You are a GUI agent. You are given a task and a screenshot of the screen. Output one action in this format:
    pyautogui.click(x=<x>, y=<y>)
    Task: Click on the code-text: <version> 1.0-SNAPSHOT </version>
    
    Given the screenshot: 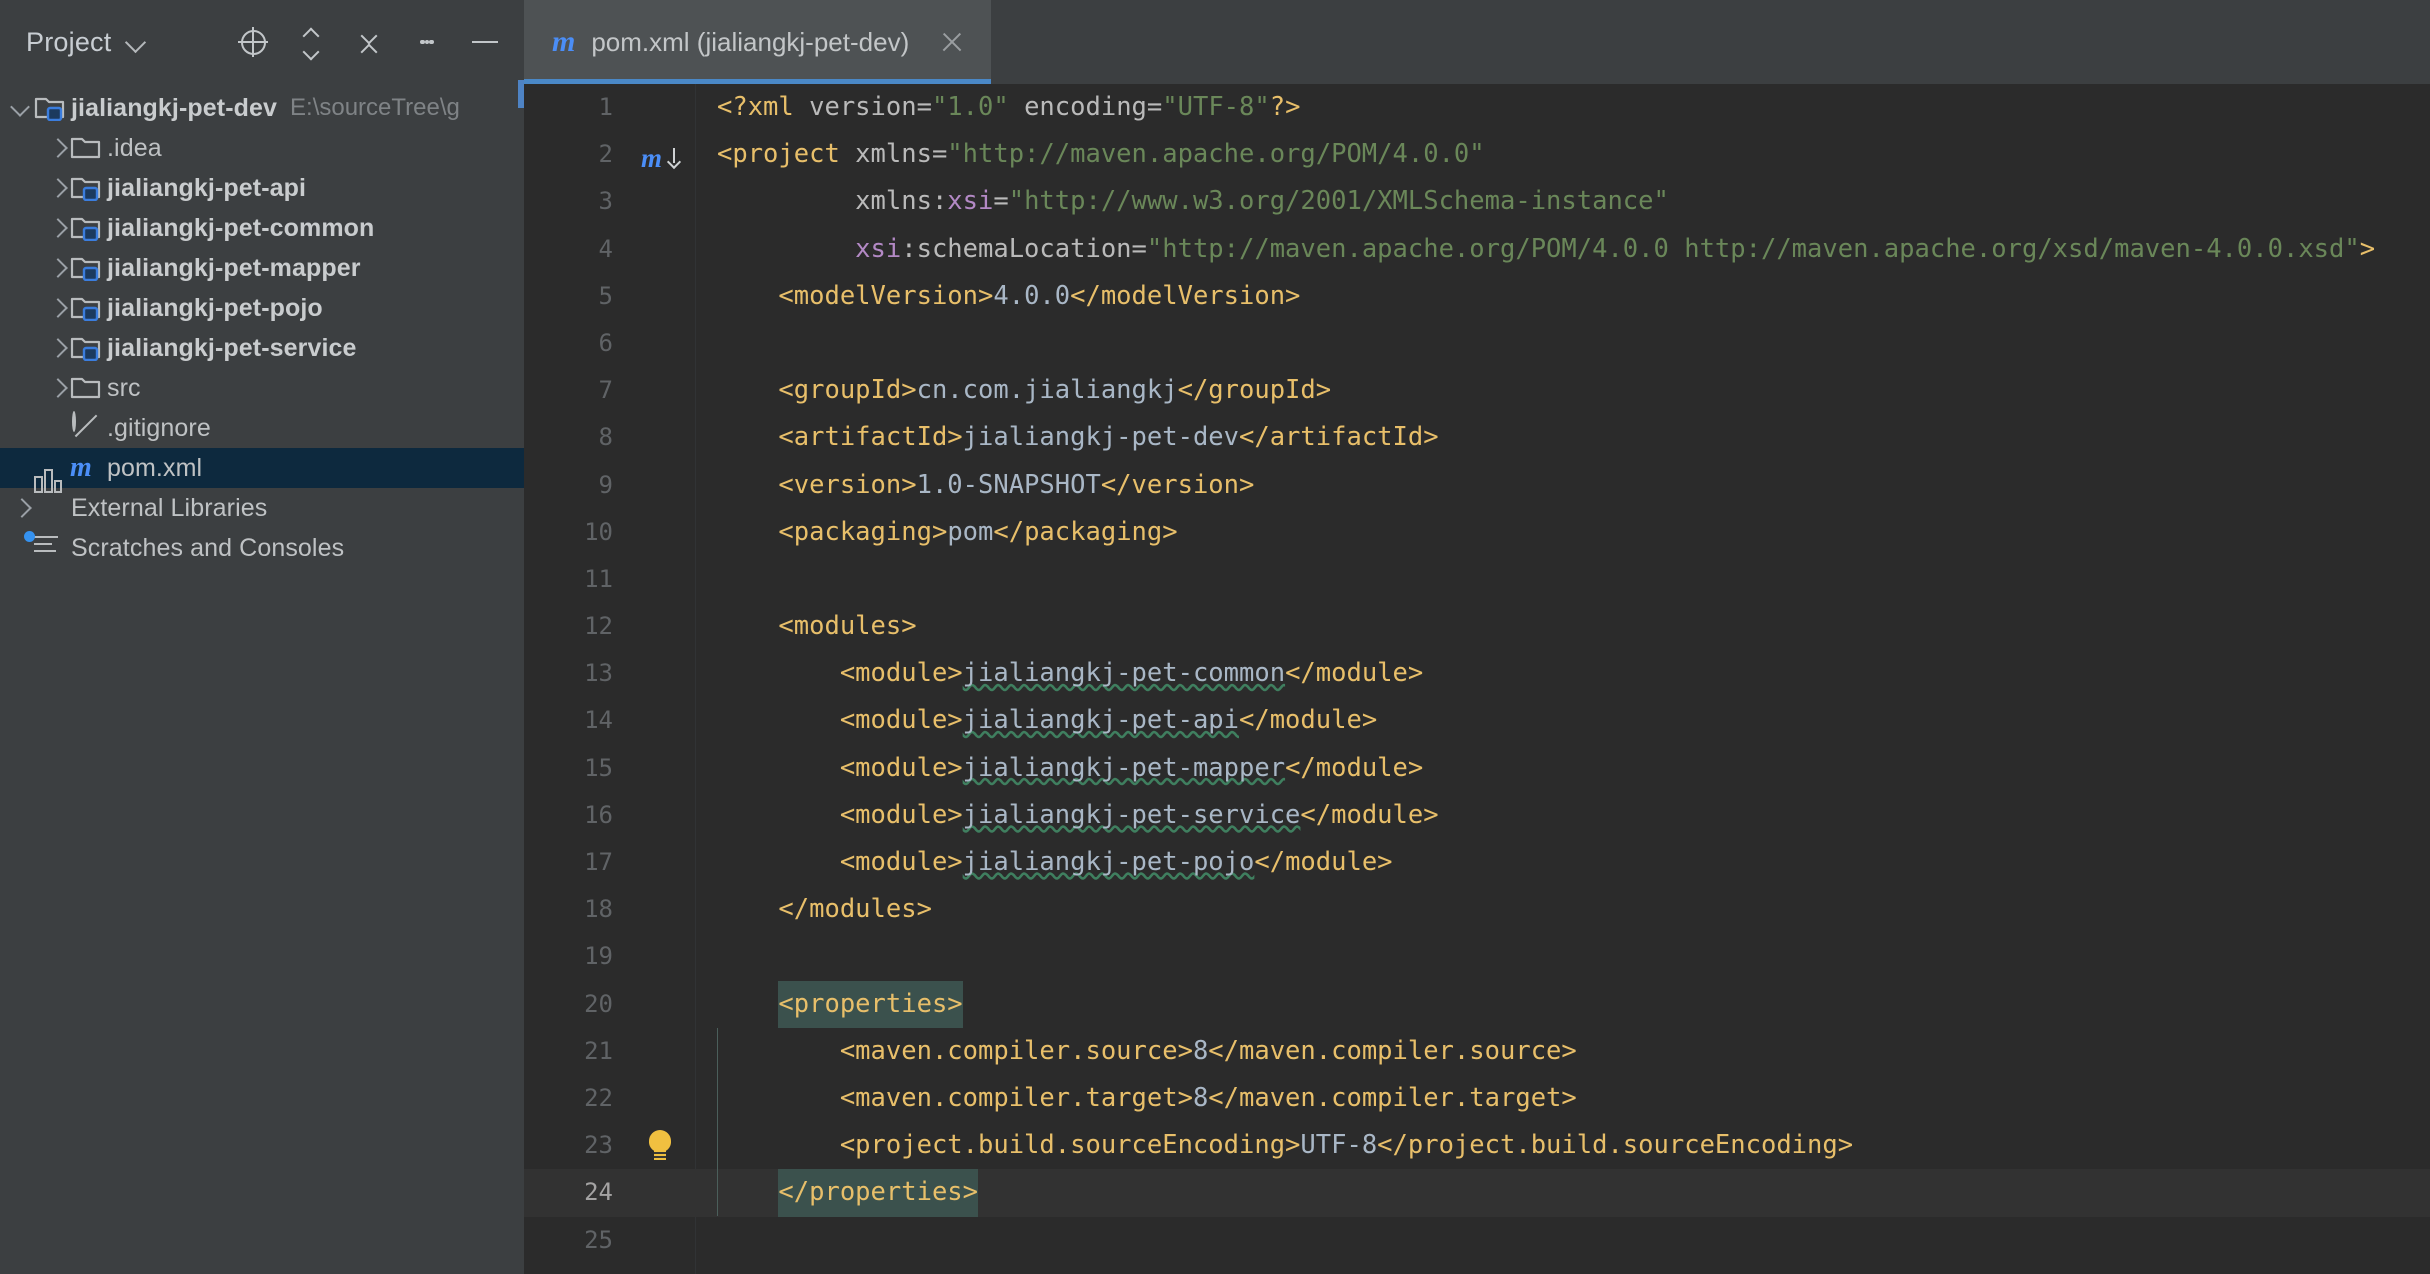 What is the action you would take?
    pyautogui.click(x=1562, y=485)
    